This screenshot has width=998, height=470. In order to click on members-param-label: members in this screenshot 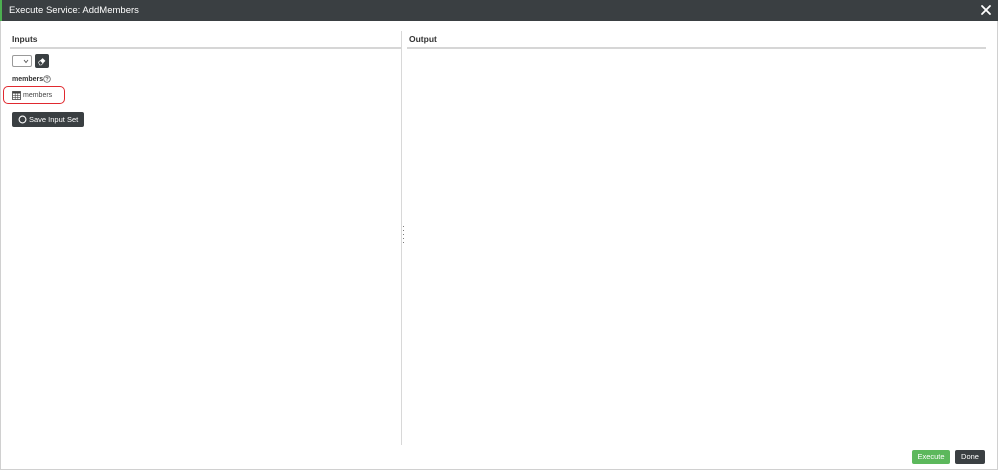, I will do `click(28, 79)`.